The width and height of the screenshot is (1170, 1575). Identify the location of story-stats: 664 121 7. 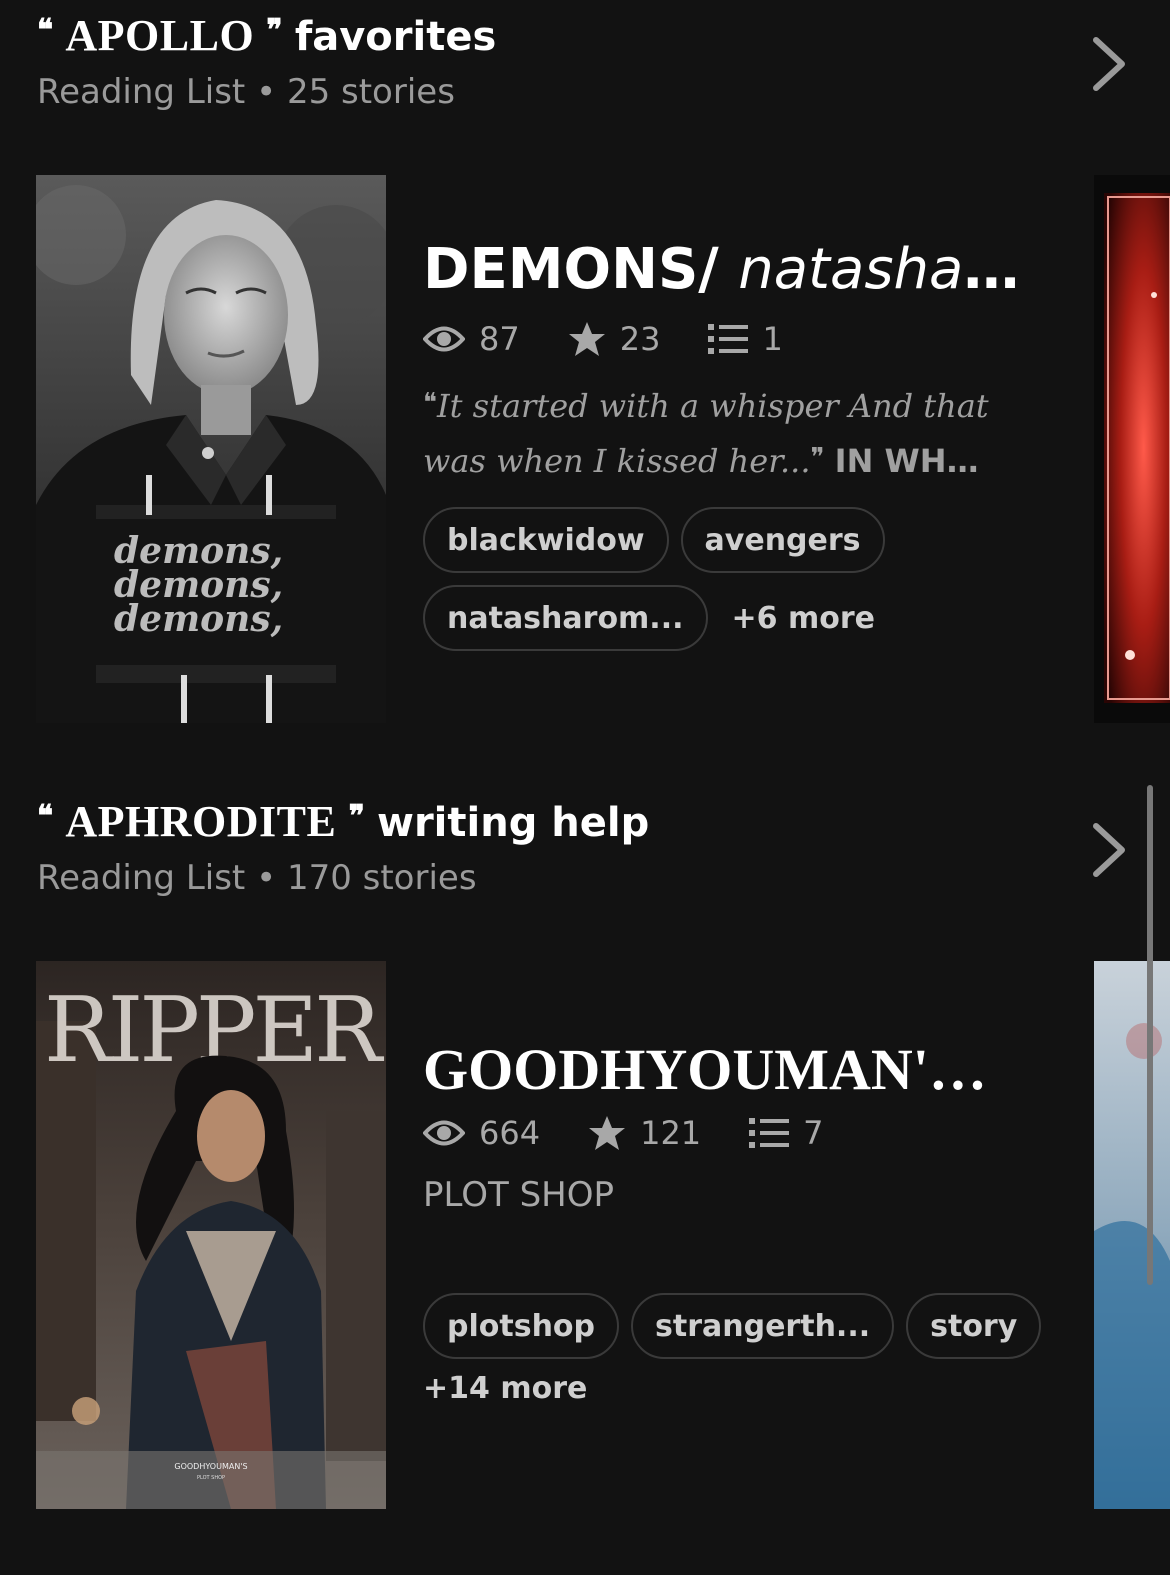
(733, 1133).